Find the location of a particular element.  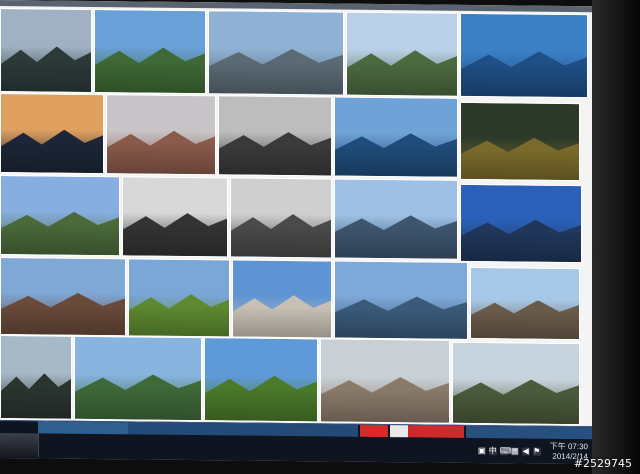

blue-fjord-cliff-photo is located at coordinates (396, 137).